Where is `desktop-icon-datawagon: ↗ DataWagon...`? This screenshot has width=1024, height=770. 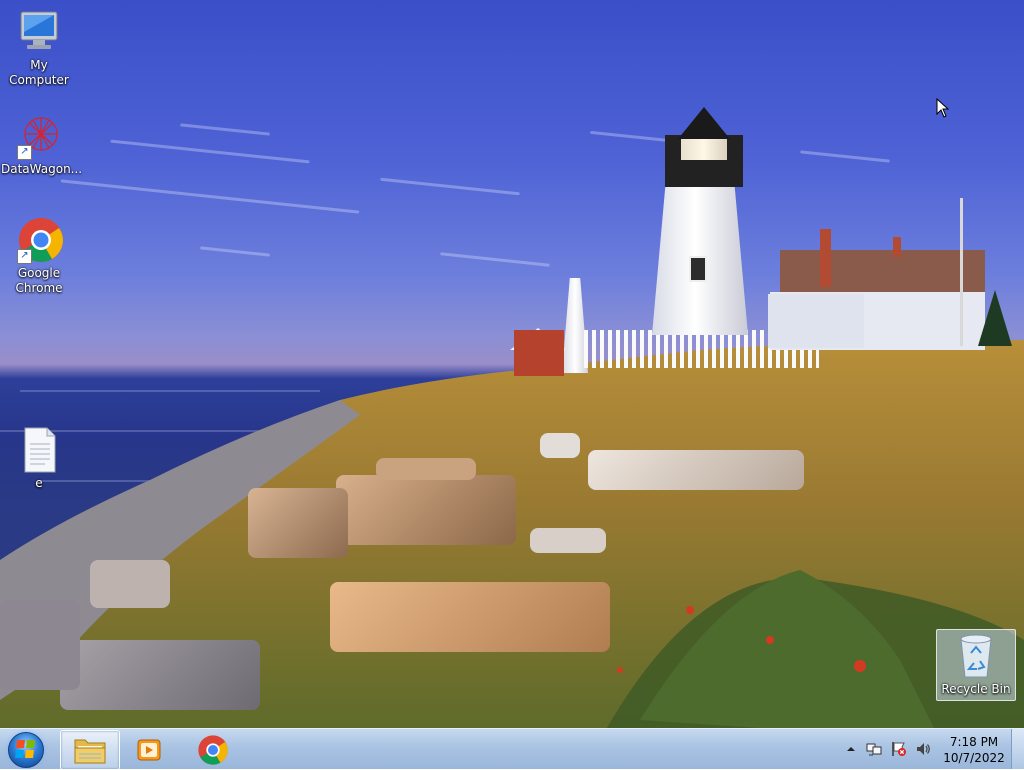 desktop-icon-datawagon: ↗ DataWagon... is located at coordinates (42, 144).